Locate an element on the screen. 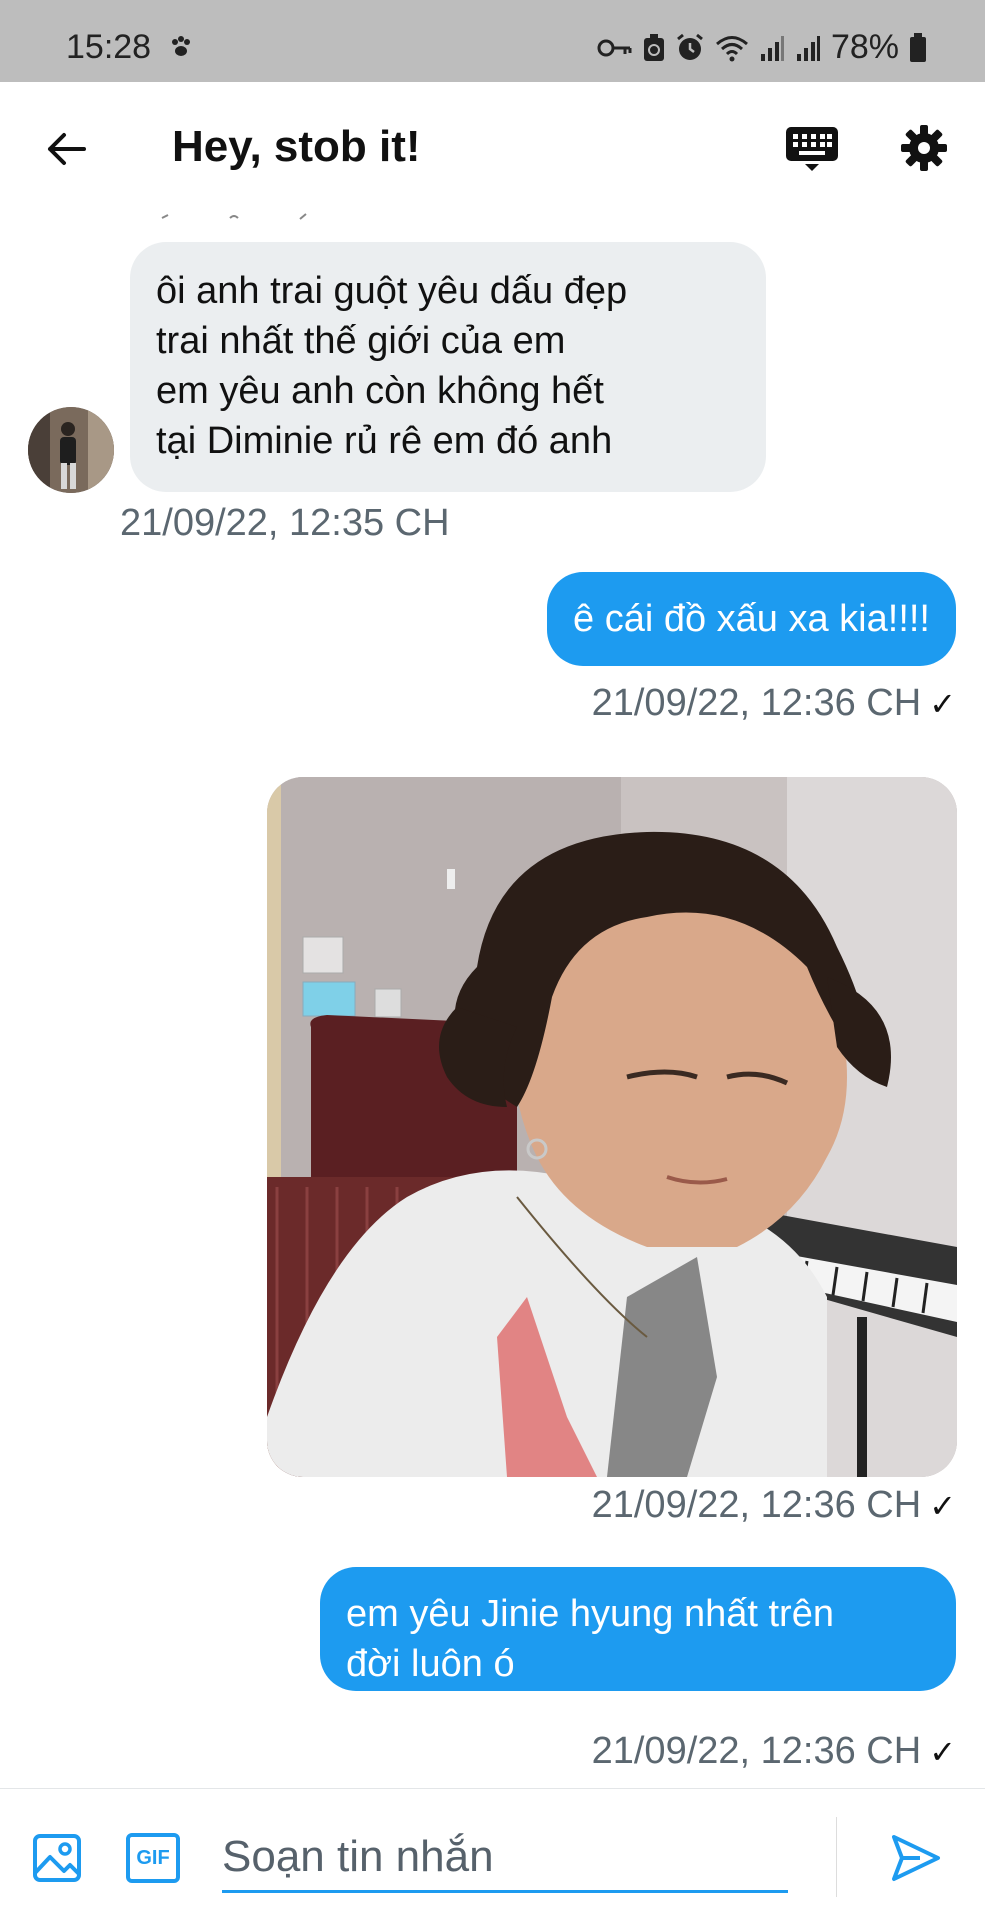 This screenshot has height=1920, width=985. image-icon is located at coordinates (57, 1858).